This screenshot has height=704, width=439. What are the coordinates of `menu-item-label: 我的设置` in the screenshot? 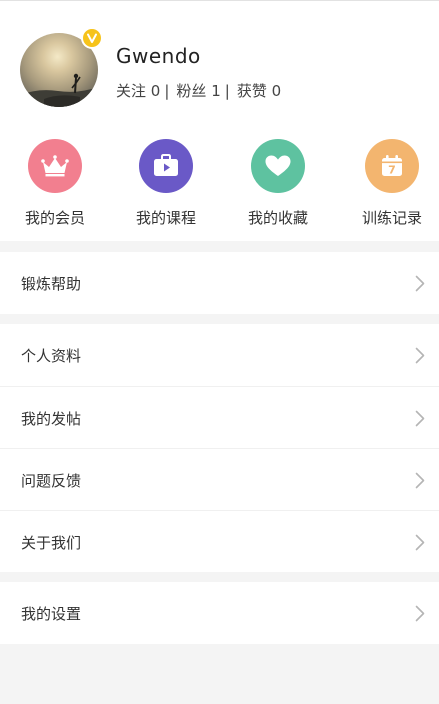 It's located at (51, 614).